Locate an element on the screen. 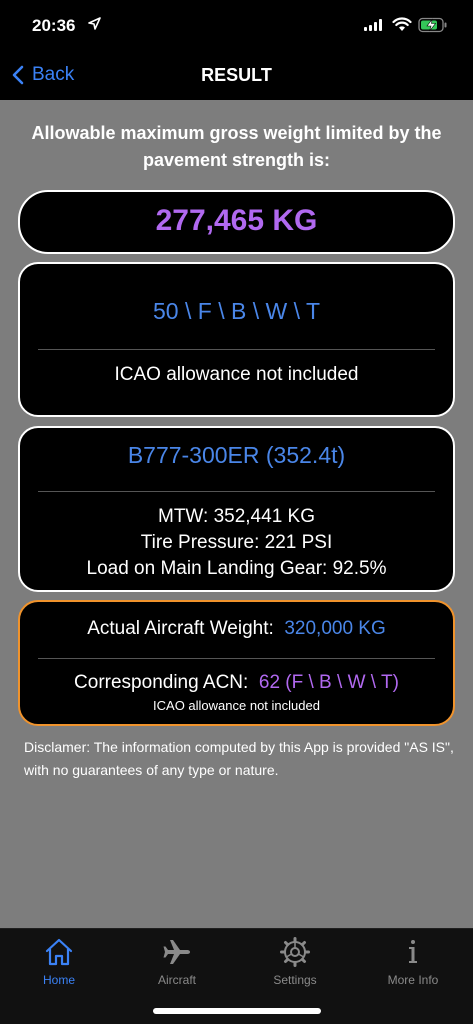 Image resolution: width=473 pixels, height=1024 pixels. tab-aircraft: Aircraft is located at coordinates (177, 962).